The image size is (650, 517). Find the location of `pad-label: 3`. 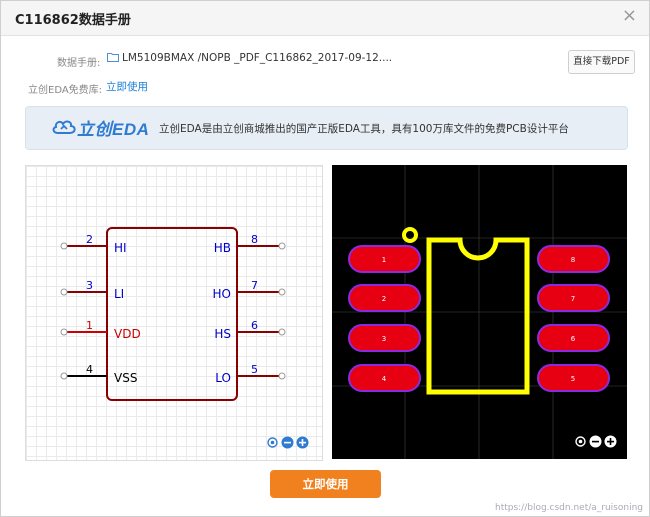

pad-label: 3 is located at coordinates (384, 339).